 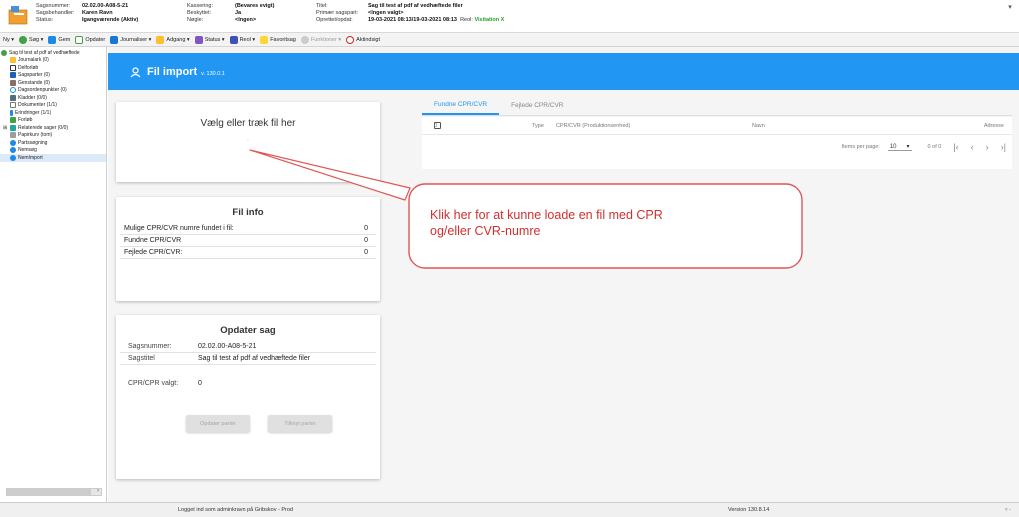 I want to click on window-dropdown-icon: ▾, so click(x=1010, y=7).